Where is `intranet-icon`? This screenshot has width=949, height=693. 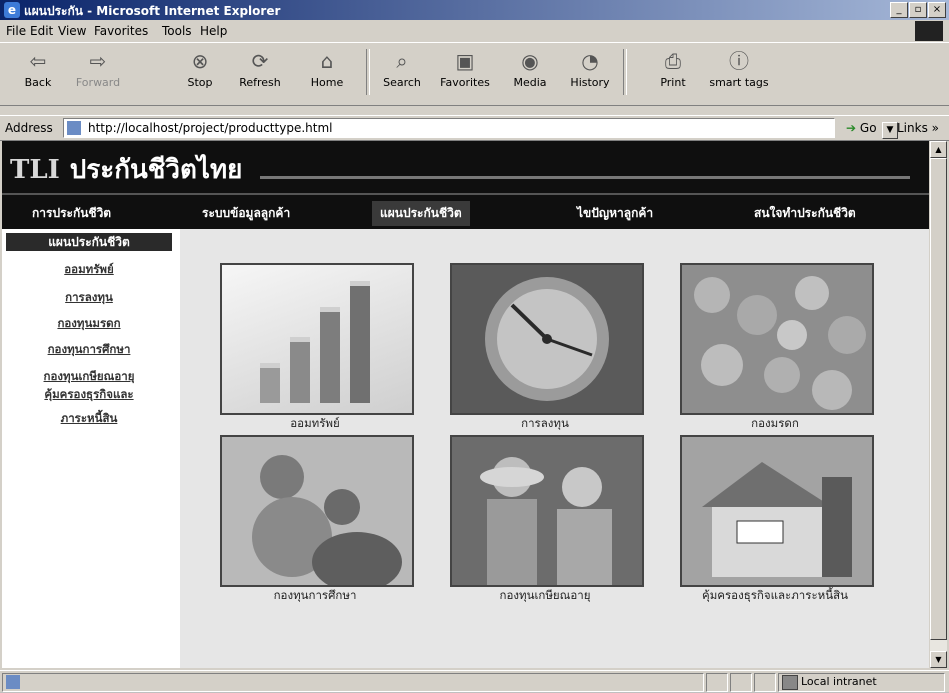 intranet-icon is located at coordinates (790, 682).